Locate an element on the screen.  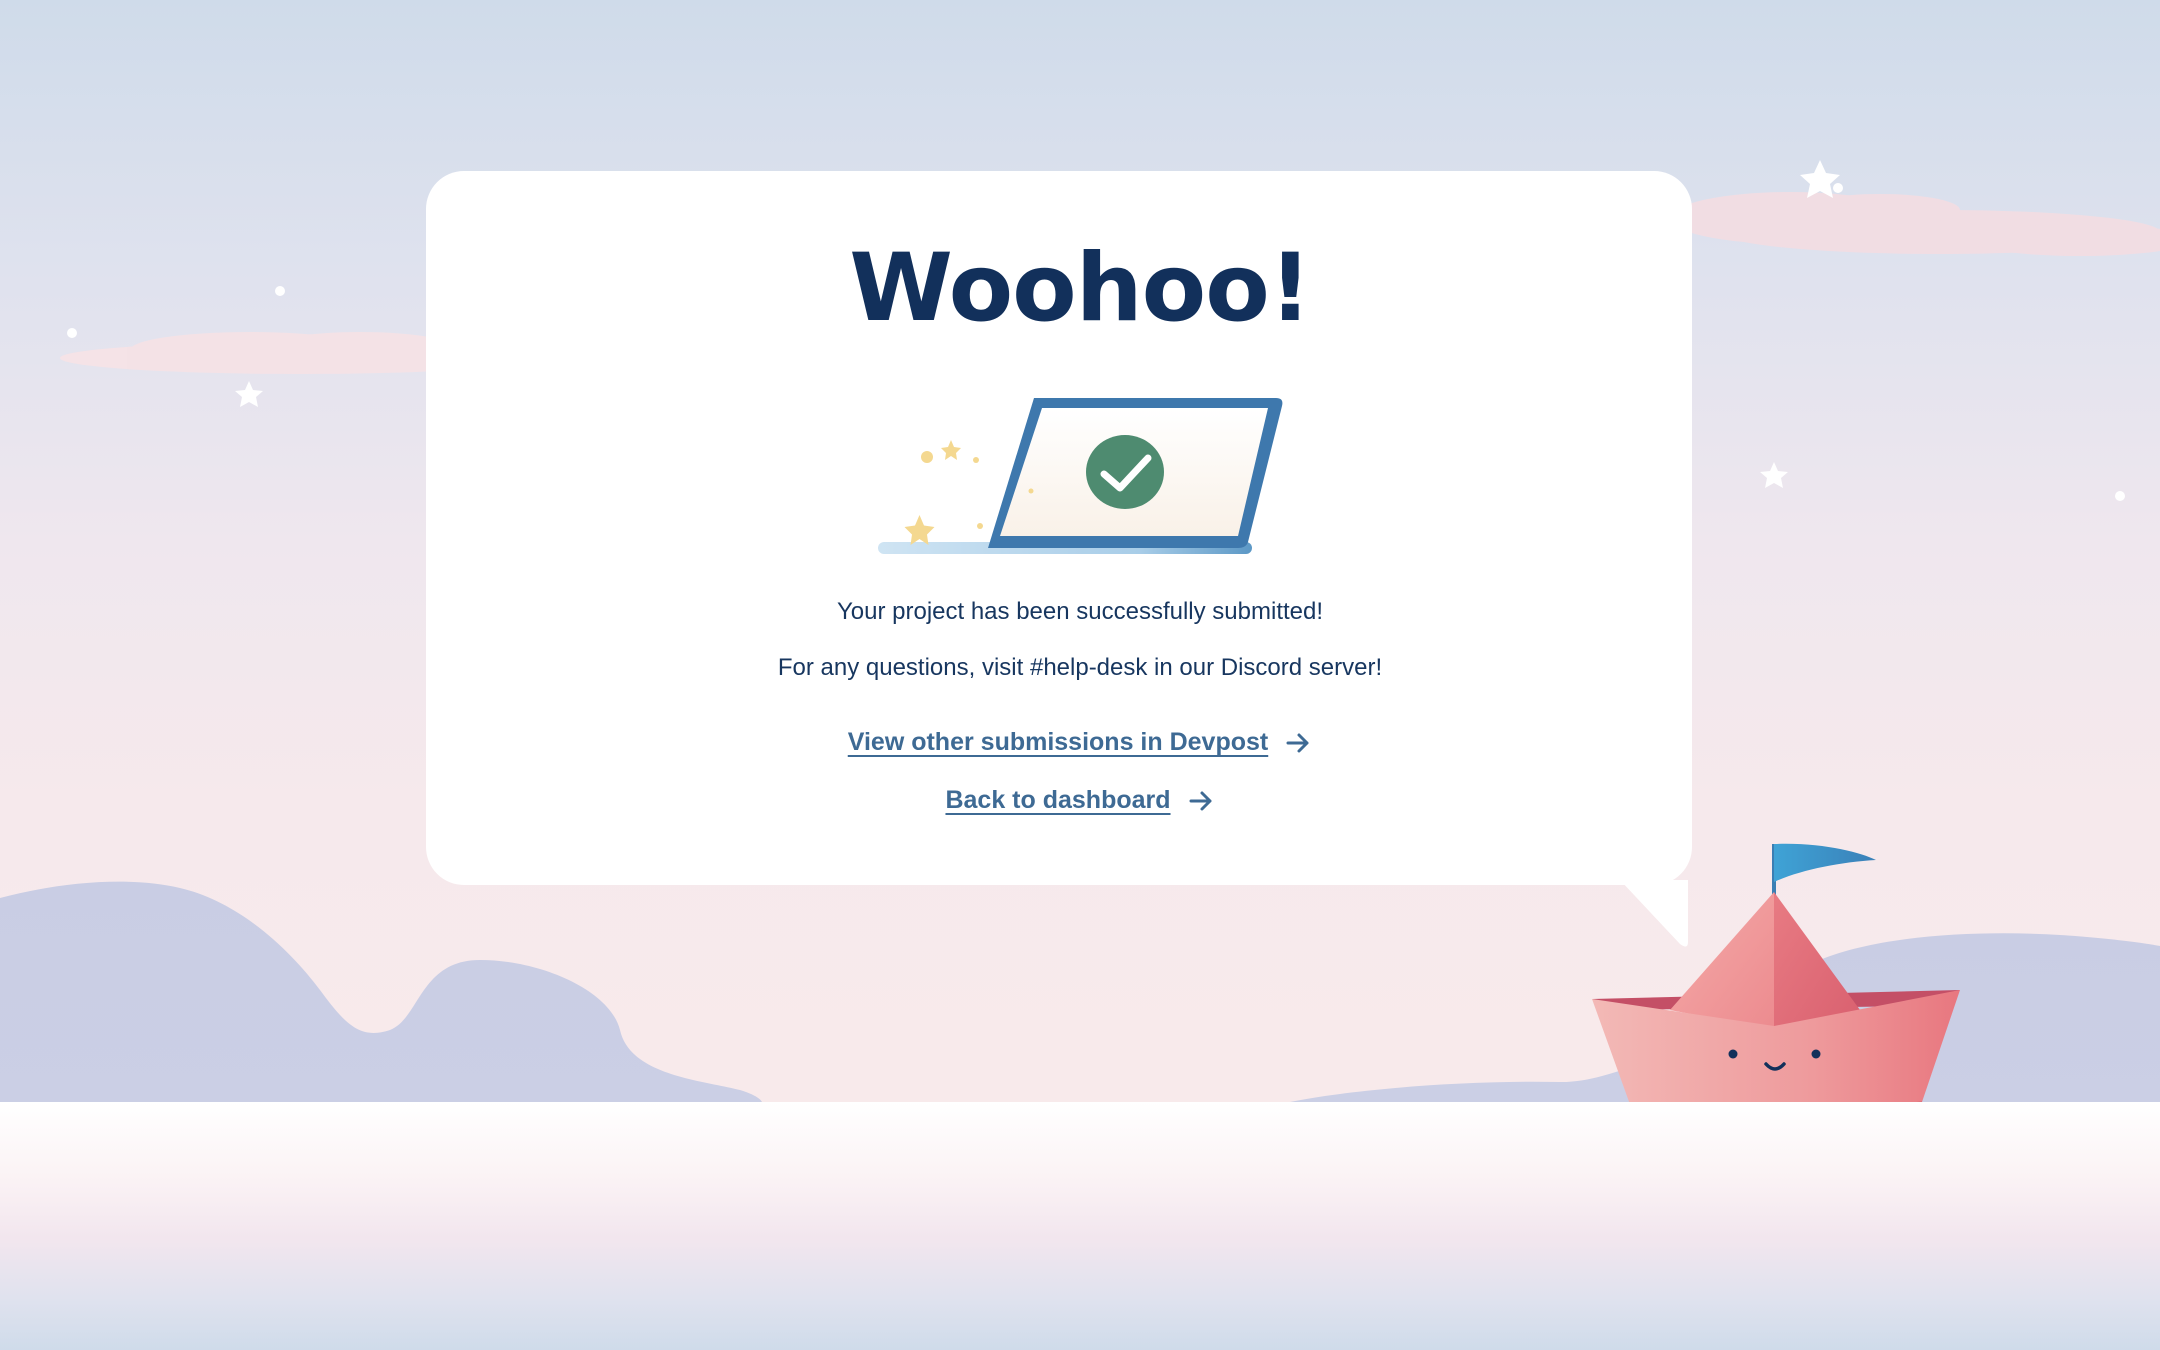
page-title: Woohoo! is located at coordinates (1080, 288).